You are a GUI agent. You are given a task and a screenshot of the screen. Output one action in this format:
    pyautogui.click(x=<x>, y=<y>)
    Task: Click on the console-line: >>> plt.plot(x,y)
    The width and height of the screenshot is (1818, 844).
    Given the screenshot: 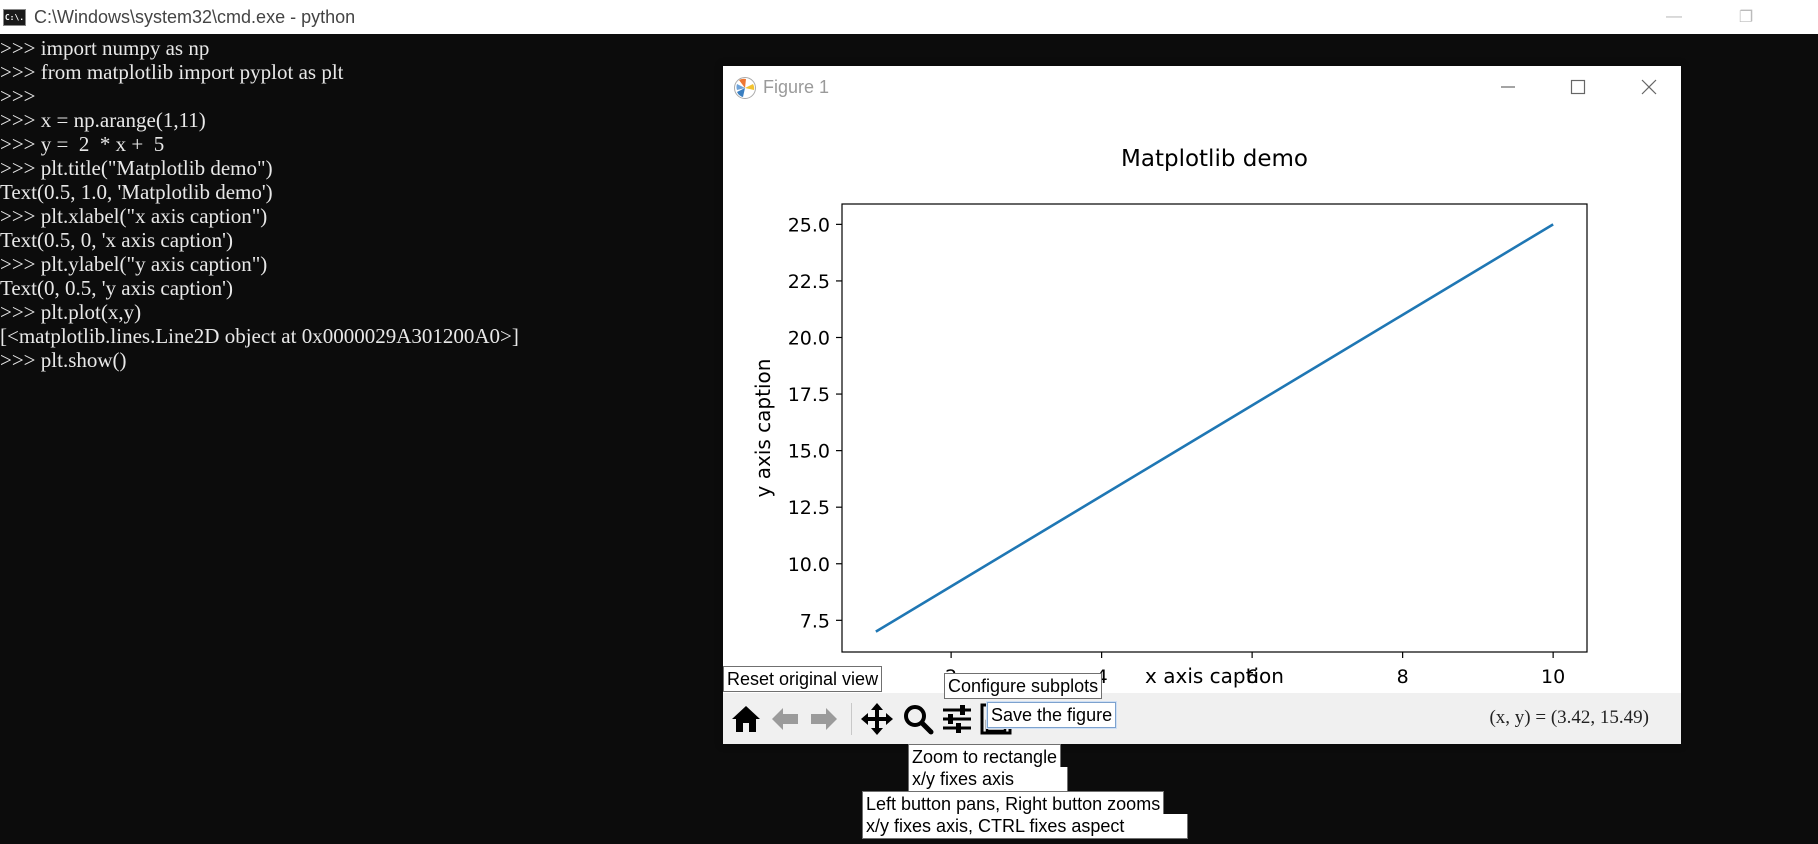 What is the action you would take?
    pyautogui.click(x=71, y=312)
    